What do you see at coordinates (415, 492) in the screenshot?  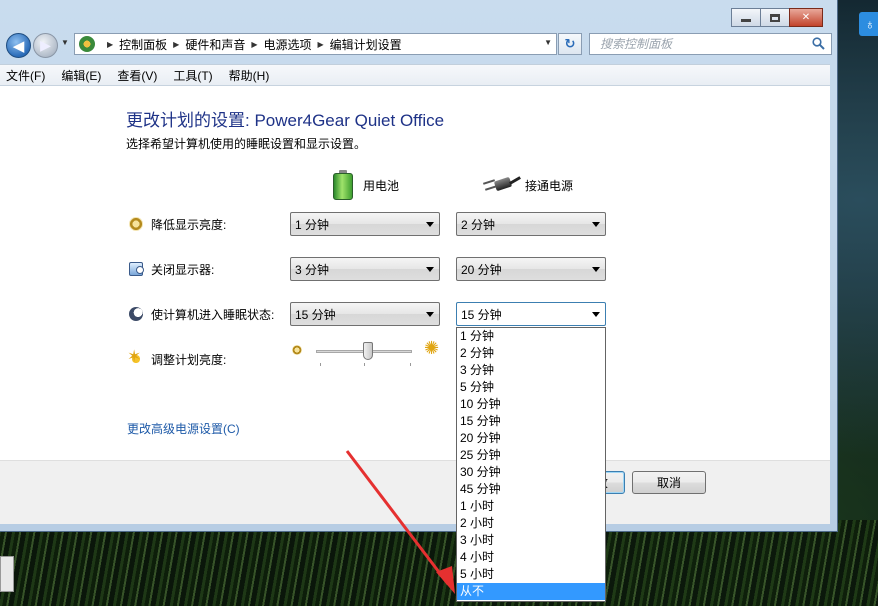 I see `dialog-footer: 保存修改 取消` at bounding box center [415, 492].